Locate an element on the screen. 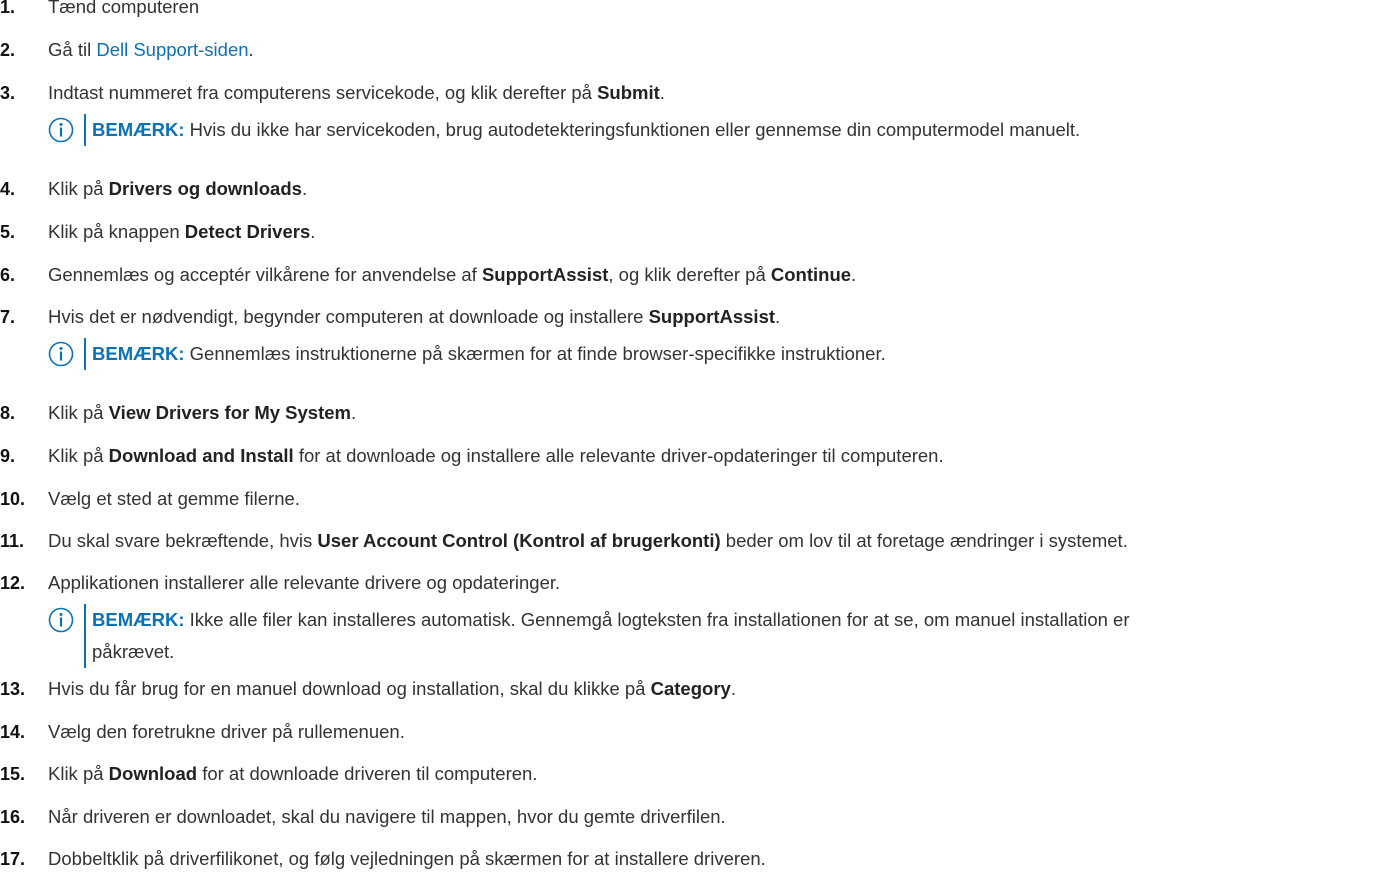  step-text-segment: Tænd computeren is located at coordinates (124, 8).